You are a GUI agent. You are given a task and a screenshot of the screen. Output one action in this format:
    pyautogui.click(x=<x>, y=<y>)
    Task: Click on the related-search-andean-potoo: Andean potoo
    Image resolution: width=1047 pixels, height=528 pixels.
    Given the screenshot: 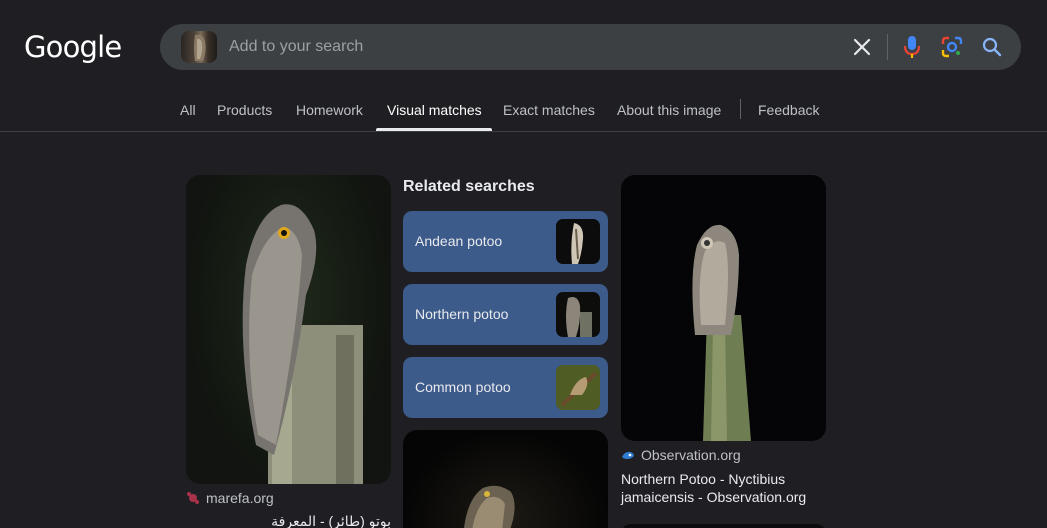 What is the action you would take?
    pyautogui.click(x=505, y=241)
    